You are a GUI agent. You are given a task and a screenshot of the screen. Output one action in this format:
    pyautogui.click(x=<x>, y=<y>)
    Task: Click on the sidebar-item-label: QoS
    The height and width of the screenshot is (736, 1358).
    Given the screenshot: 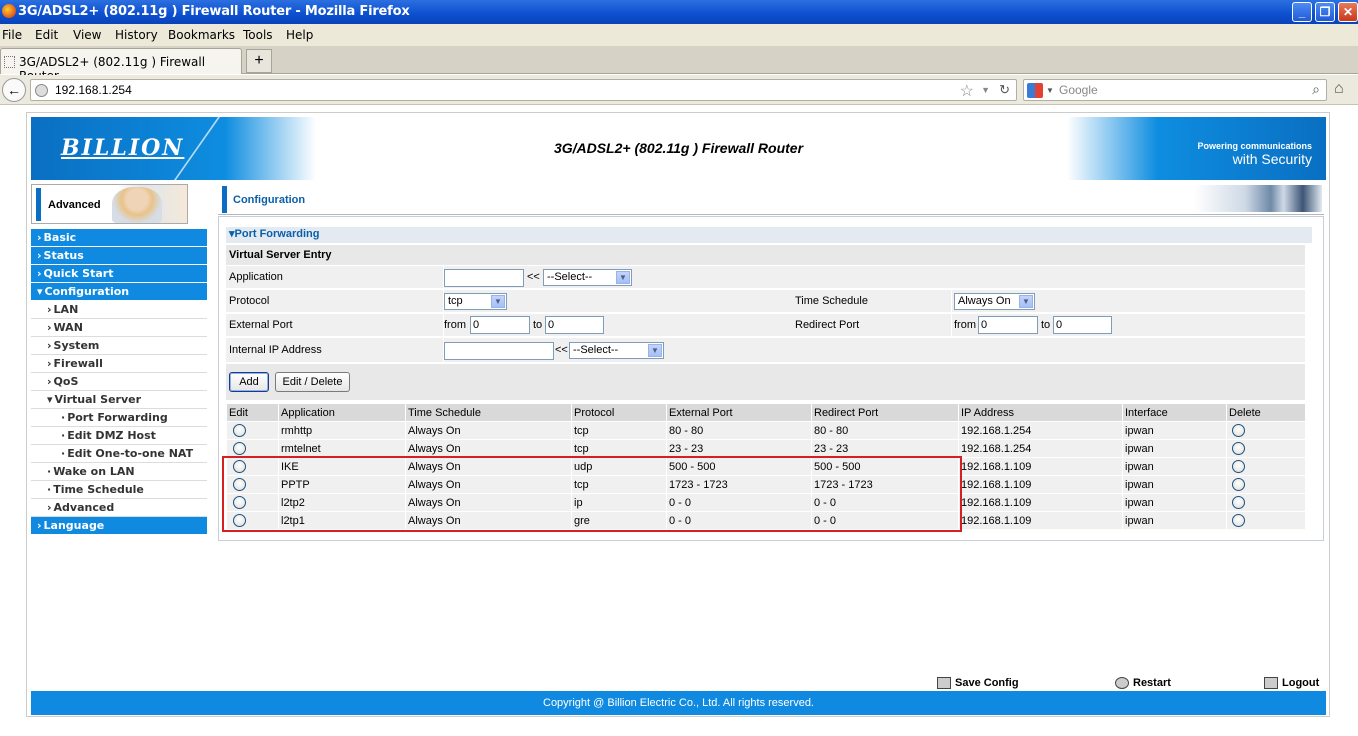 What is the action you would take?
    pyautogui.click(x=66, y=381)
    